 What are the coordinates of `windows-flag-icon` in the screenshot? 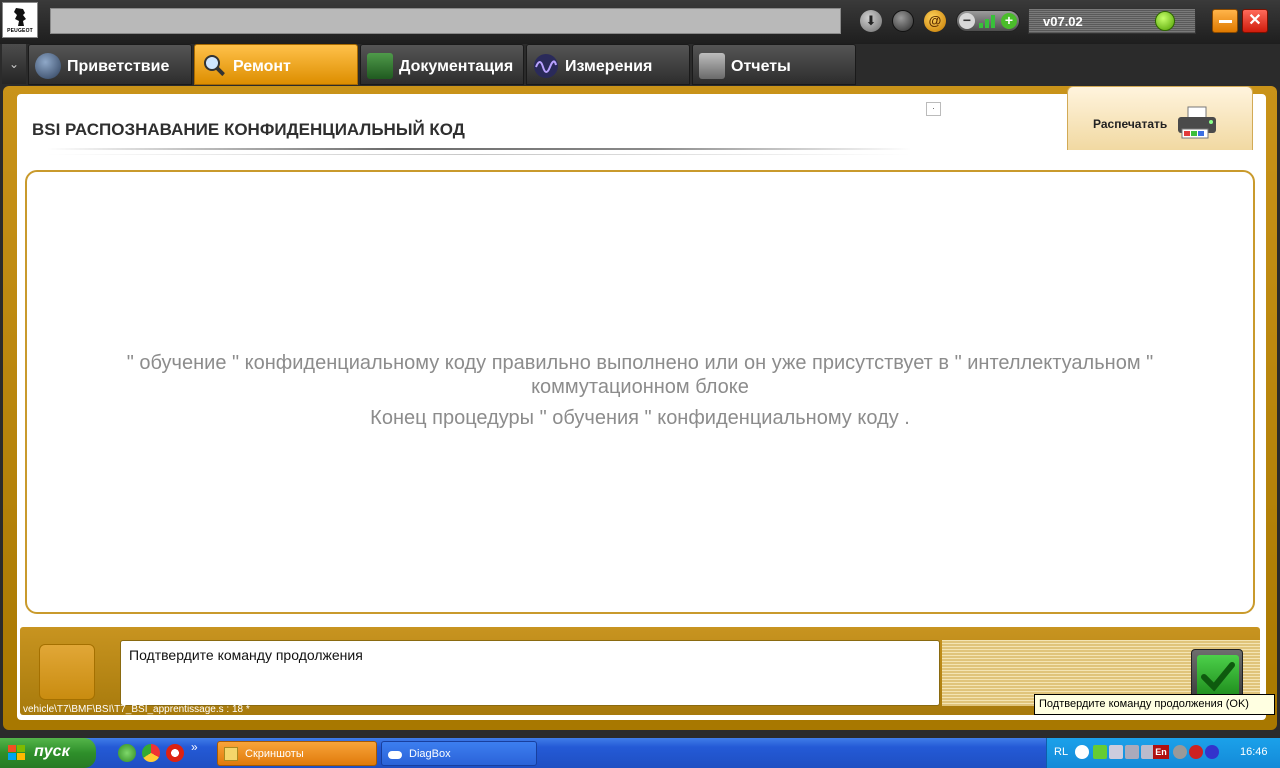 It's located at (16, 752).